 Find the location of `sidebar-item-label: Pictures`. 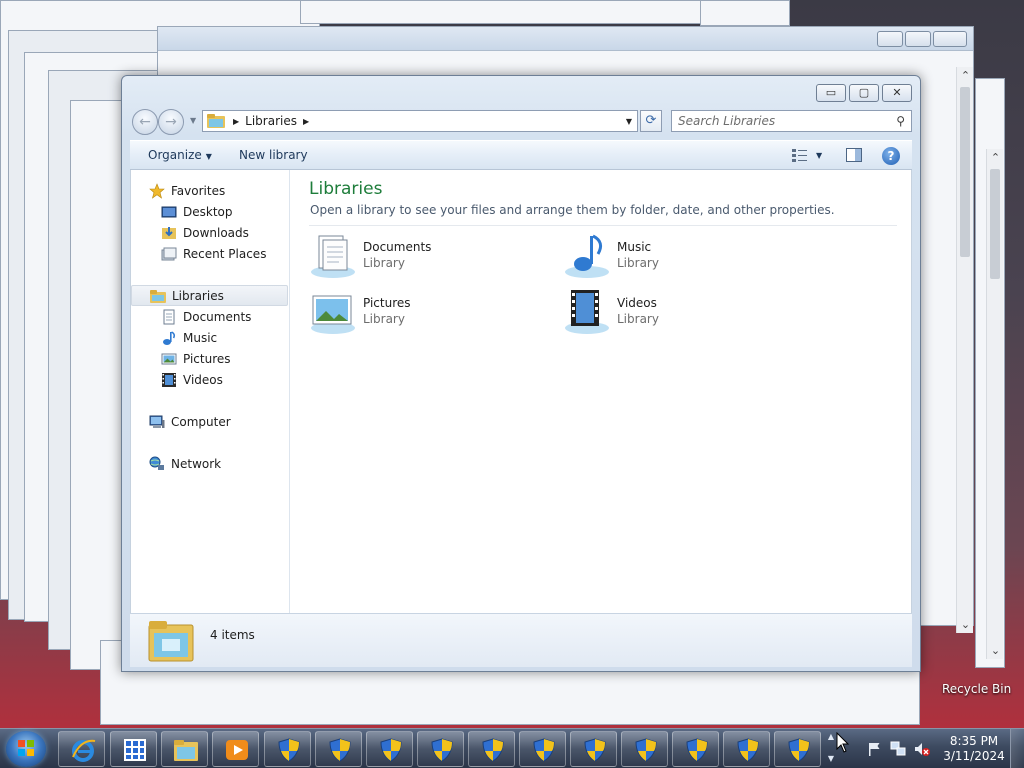

sidebar-item-label: Pictures is located at coordinates (207, 358).